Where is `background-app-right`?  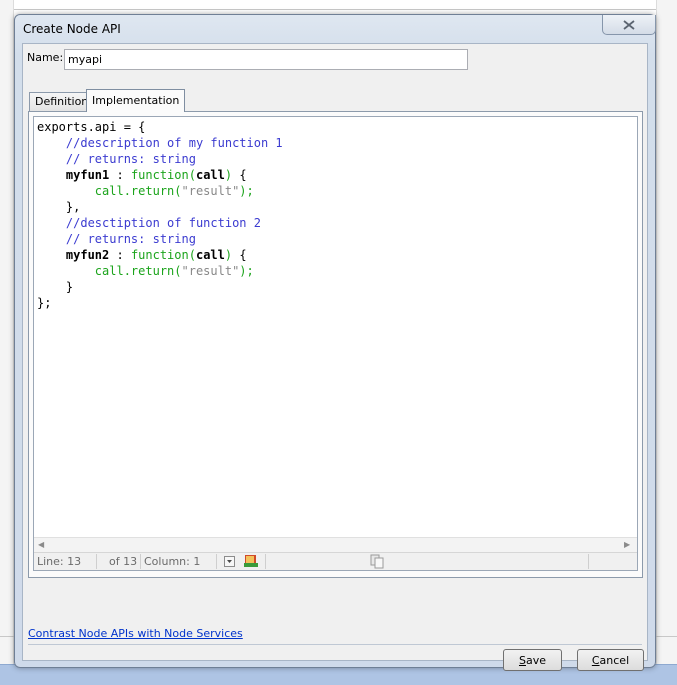 background-app-right is located at coordinates (666, 332).